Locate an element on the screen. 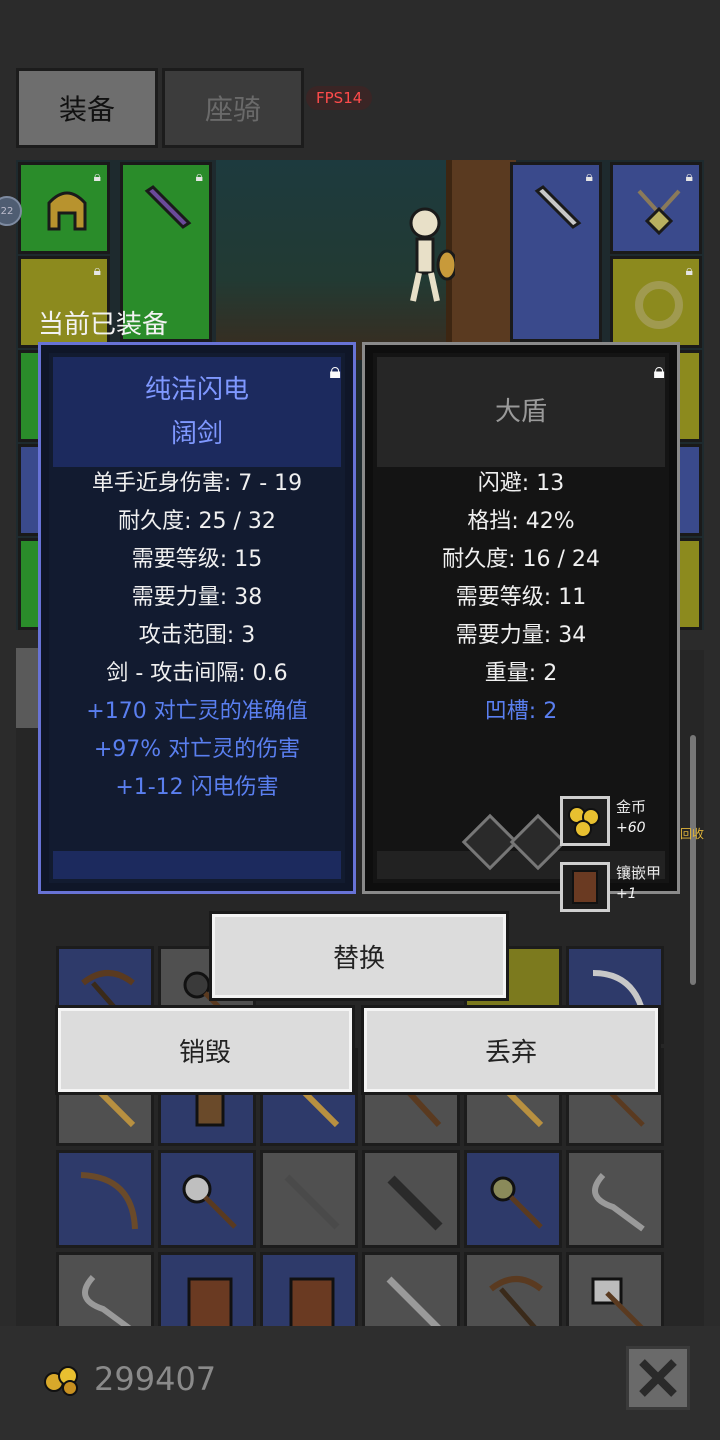 This screenshot has width=720, height=1440. stat-line: 需要等级: 11 is located at coordinates (521, 597).